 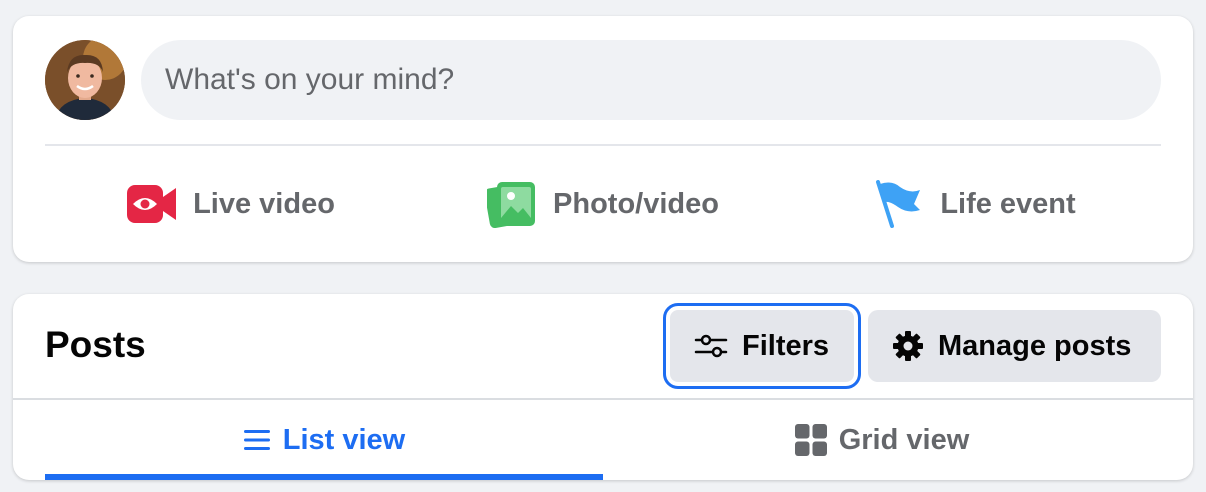 I want to click on filters-button: Filters, so click(x=762, y=346).